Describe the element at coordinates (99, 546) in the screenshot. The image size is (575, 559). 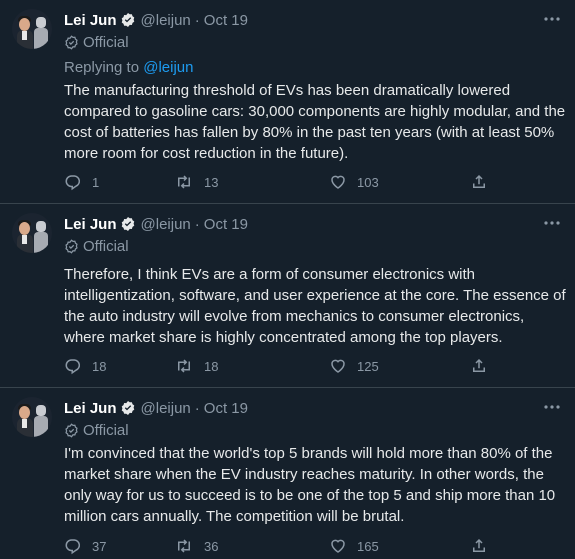
I see `reply-count: 37` at that location.